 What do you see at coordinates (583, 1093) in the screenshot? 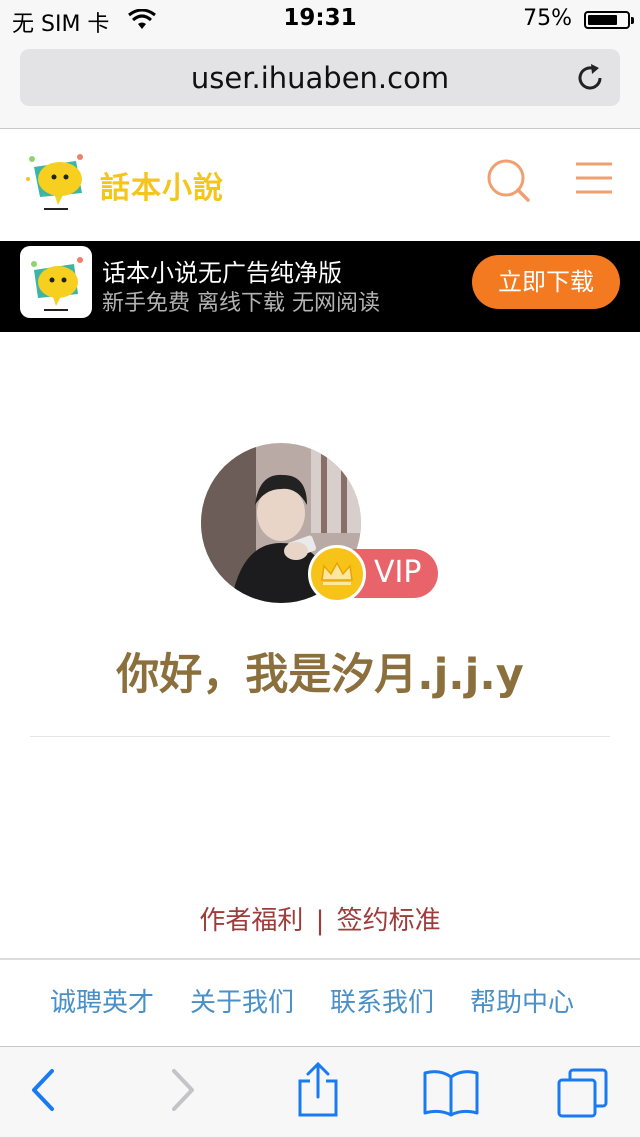
I see `tabs-icon` at bounding box center [583, 1093].